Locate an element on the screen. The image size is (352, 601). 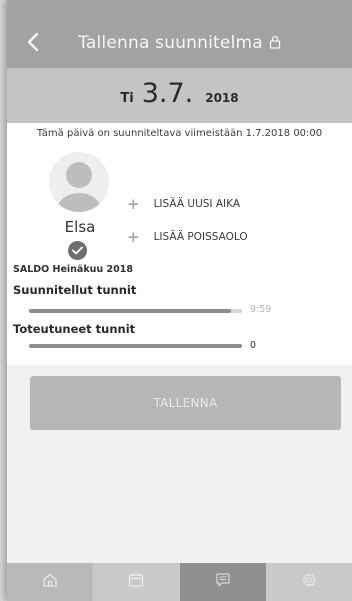
add-absence-button: + LISÄÄ POISSAOLO is located at coordinates (187, 237).